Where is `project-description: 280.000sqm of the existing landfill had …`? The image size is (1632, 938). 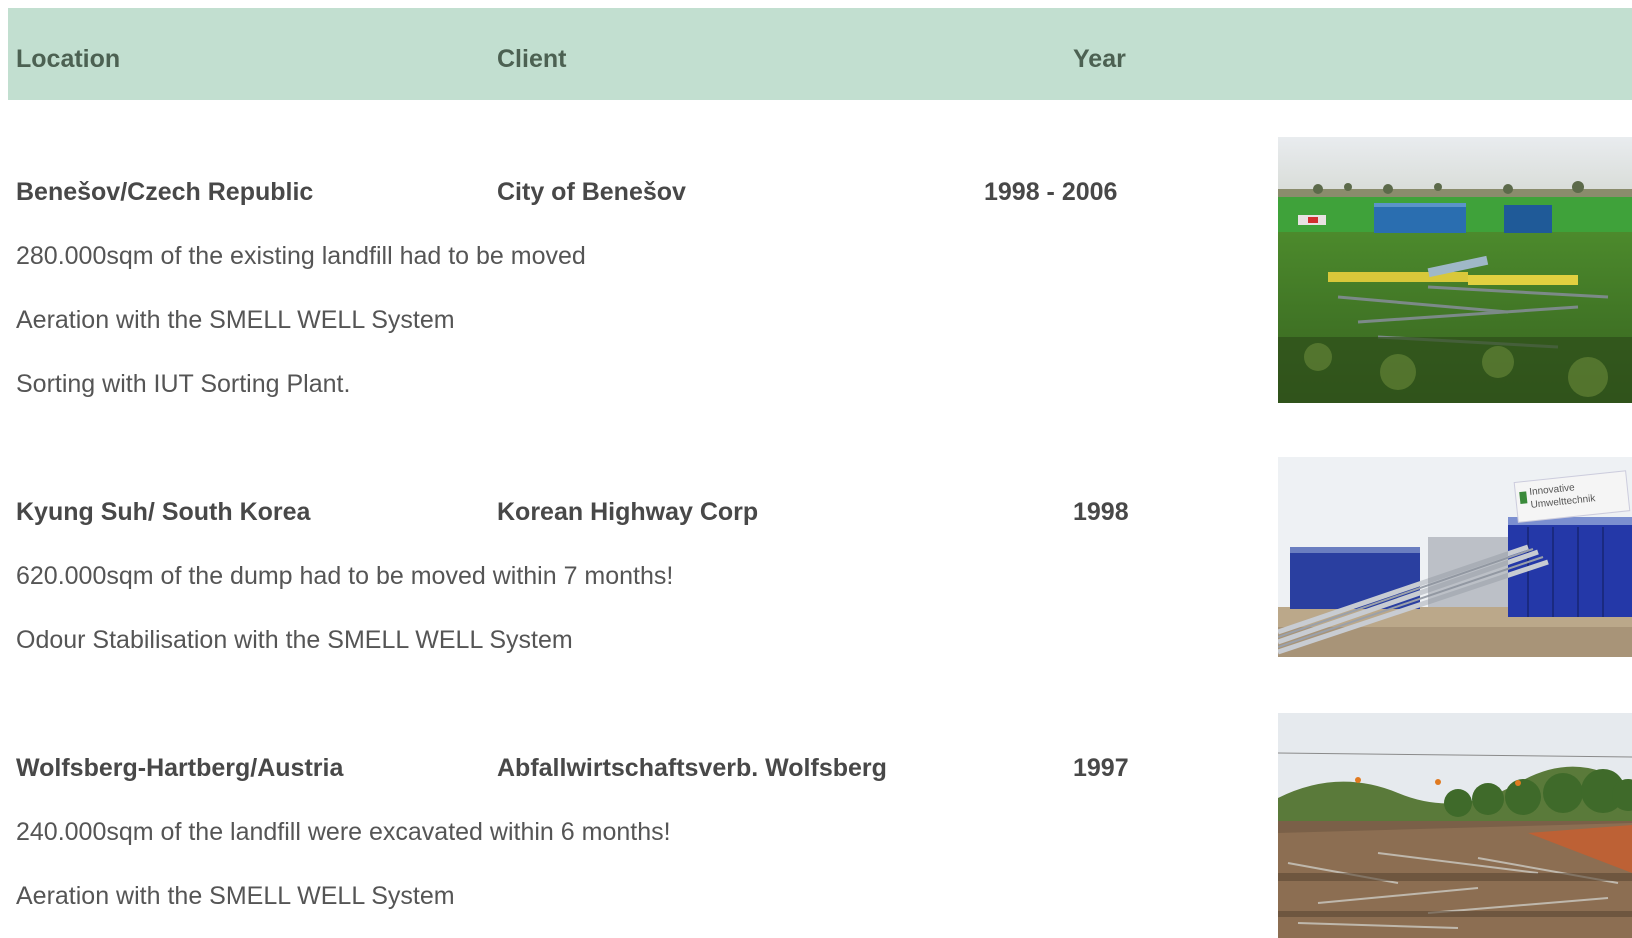 project-description: 280.000sqm of the existing landfill had … is located at coordinates (301, 256).